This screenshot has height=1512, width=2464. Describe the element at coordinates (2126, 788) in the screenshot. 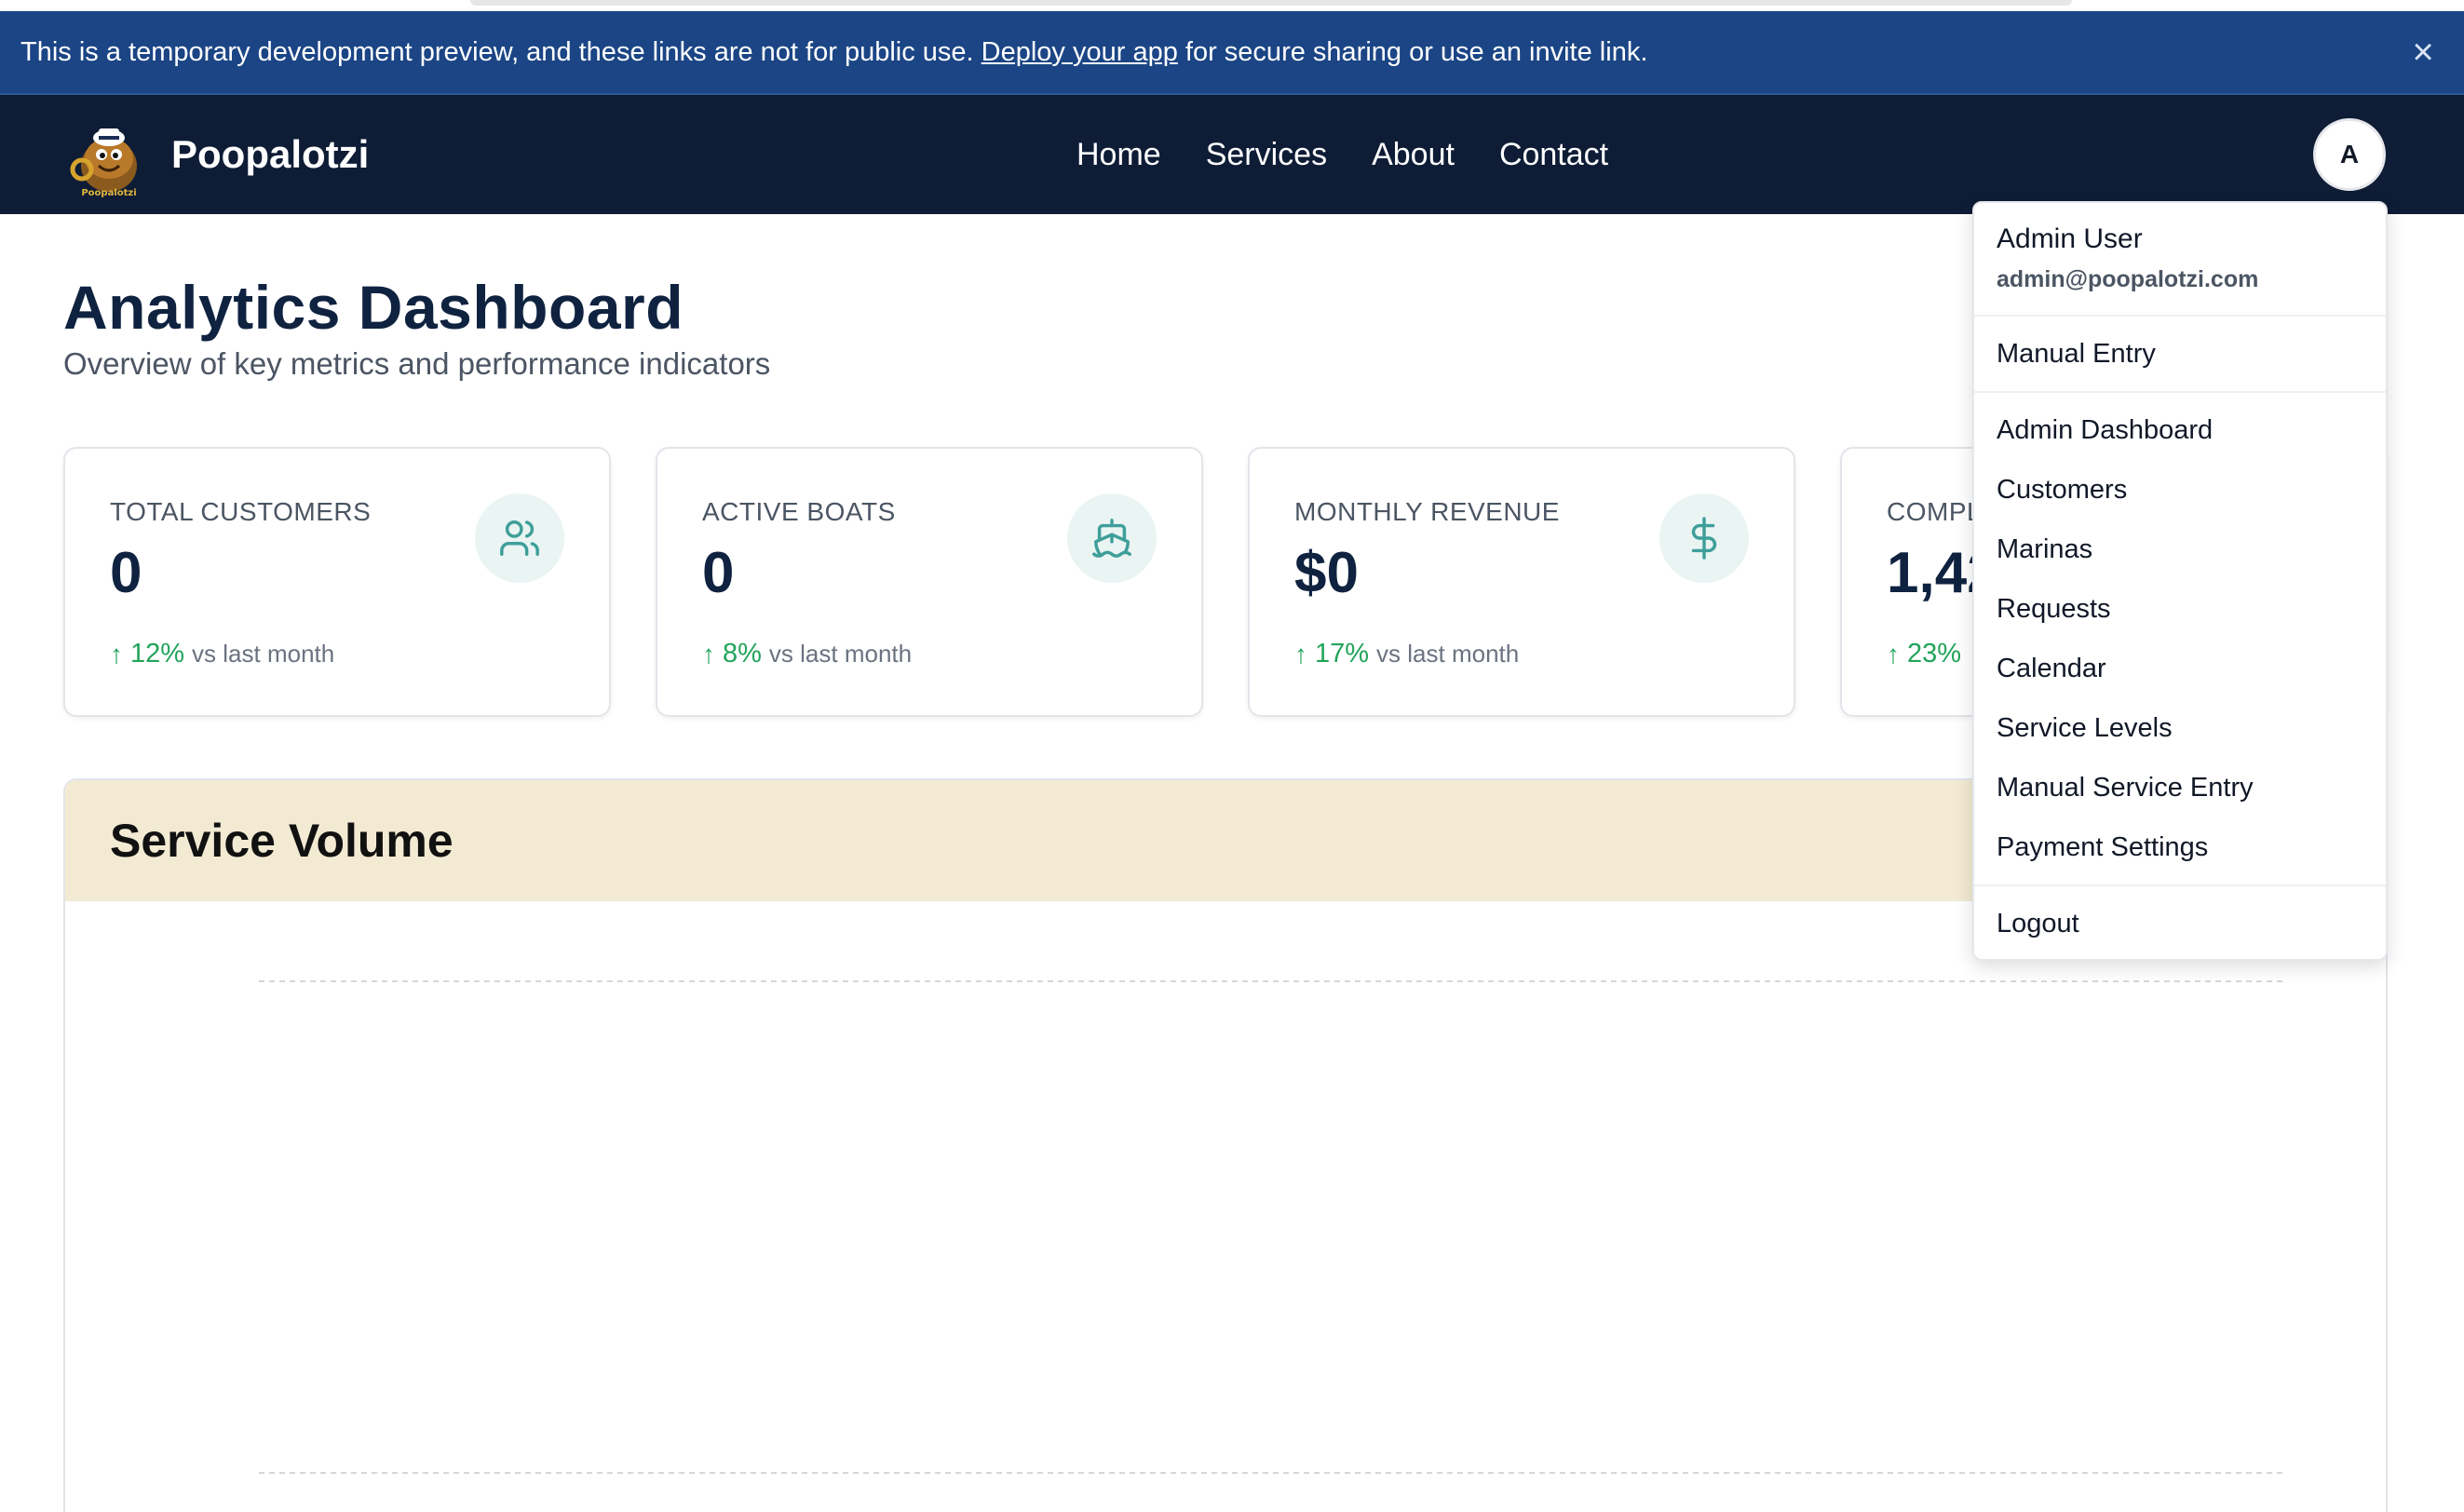

I see `menu-item-manual-service-entry: Manual Service Entry` at that location.